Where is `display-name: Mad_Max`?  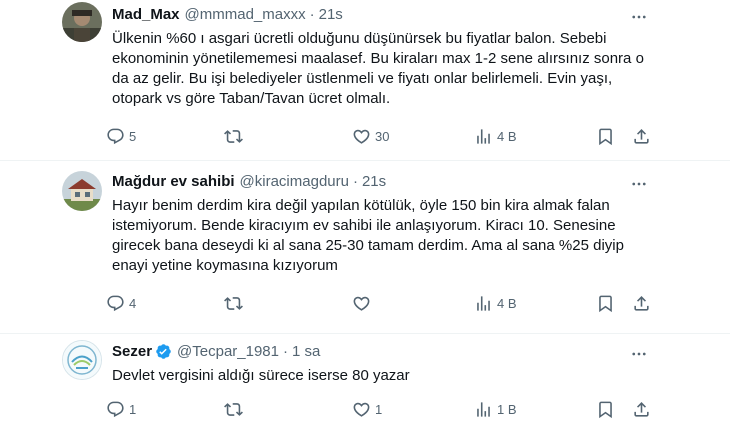
display-name: Mad_Max is located at coordinates (146, 14).